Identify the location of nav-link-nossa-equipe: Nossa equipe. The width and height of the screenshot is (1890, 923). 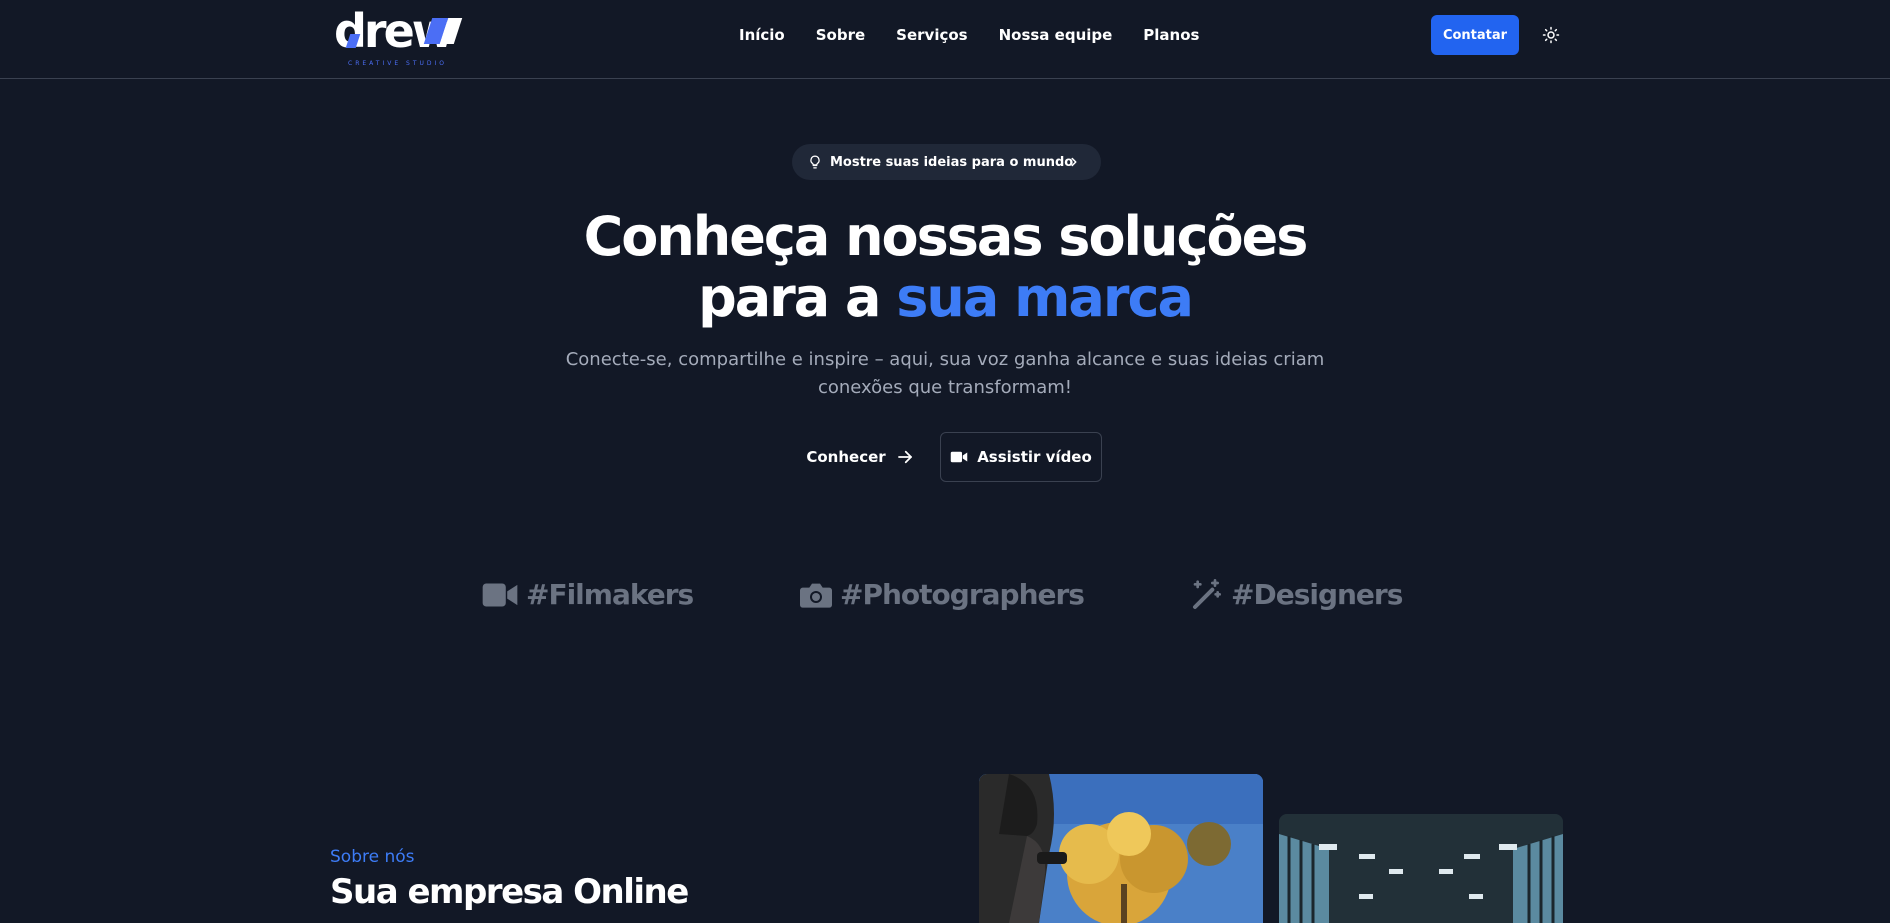
(1056, 35).